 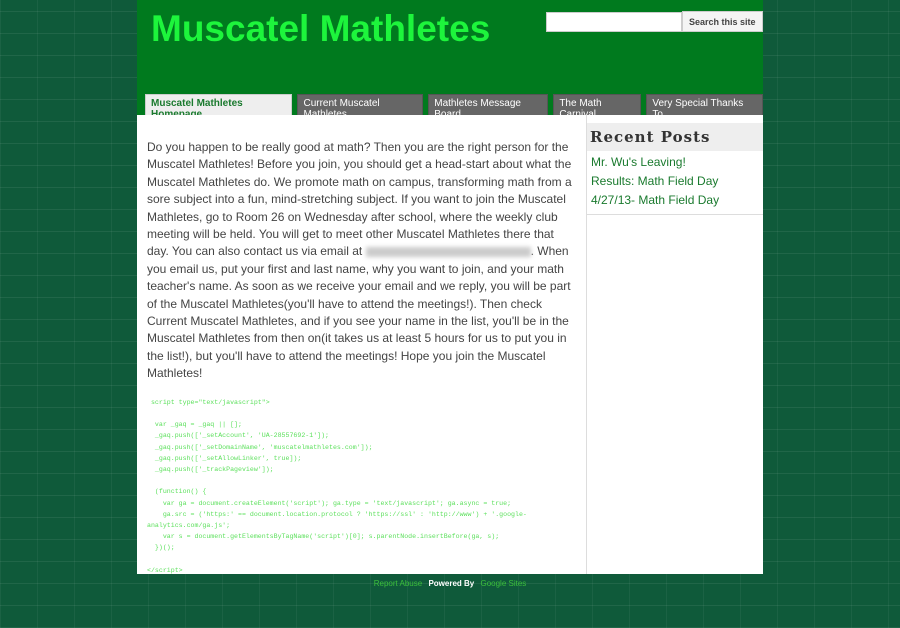 I want to click on email-link-redacted, so click(x=448, y=252).